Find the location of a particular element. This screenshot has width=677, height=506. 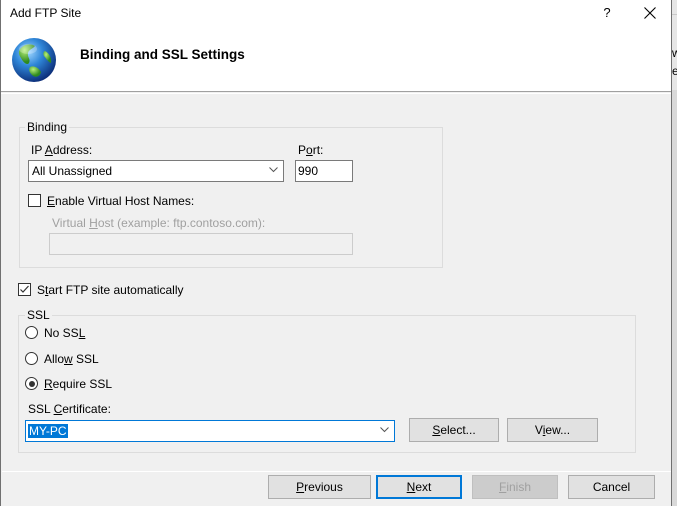

ip-address-value: All Unassigned is located at coordinates (72, 171).